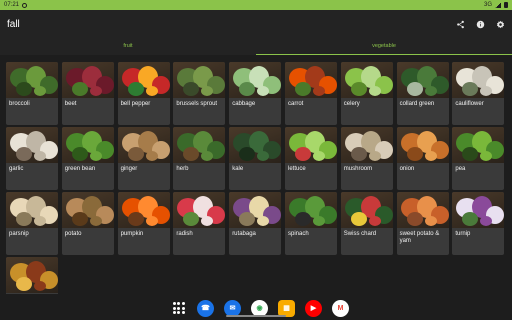 This screenshot has height=320, width=512. I want to click on vegetable-card: rutabaga, so click(255, 223).